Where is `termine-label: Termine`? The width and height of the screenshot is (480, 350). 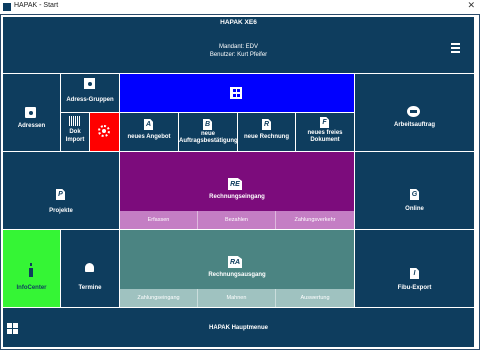 termine-label: Termine is located at coordinates (90, 288).